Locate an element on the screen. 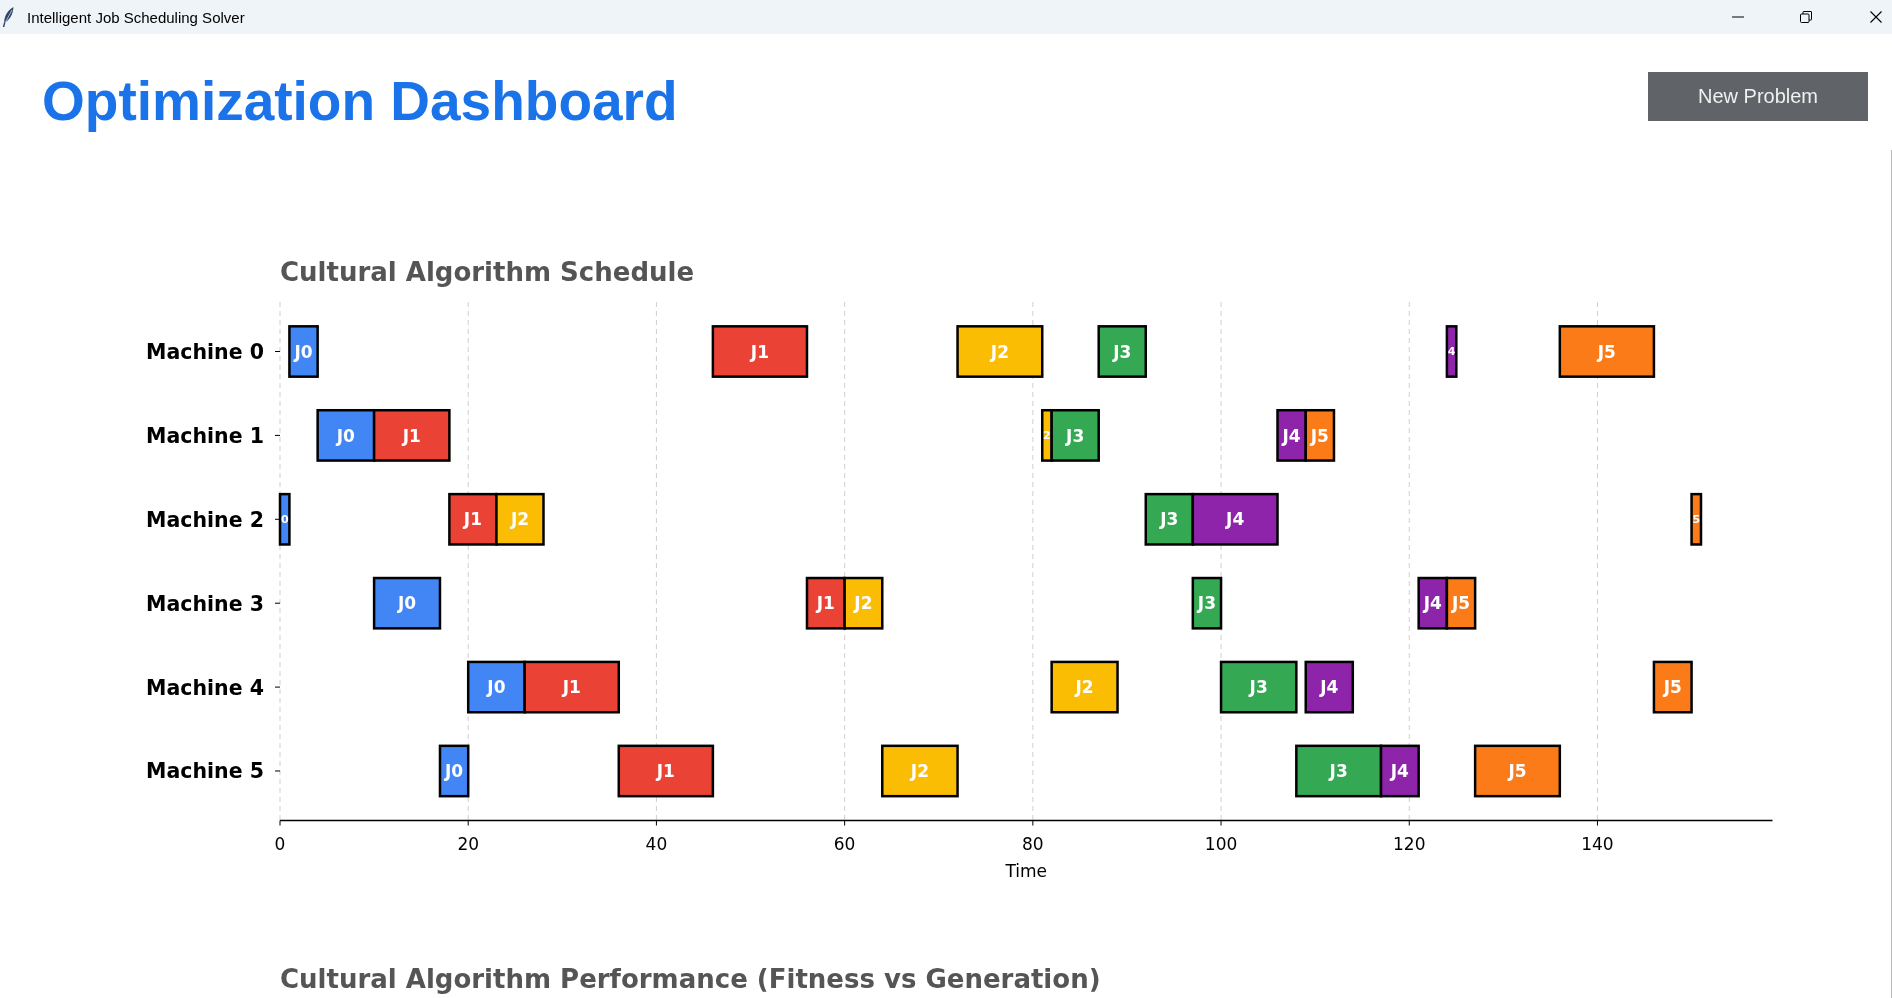  chart-title: Cultural Algorithm Schedule is located at coordinates (487, 272).